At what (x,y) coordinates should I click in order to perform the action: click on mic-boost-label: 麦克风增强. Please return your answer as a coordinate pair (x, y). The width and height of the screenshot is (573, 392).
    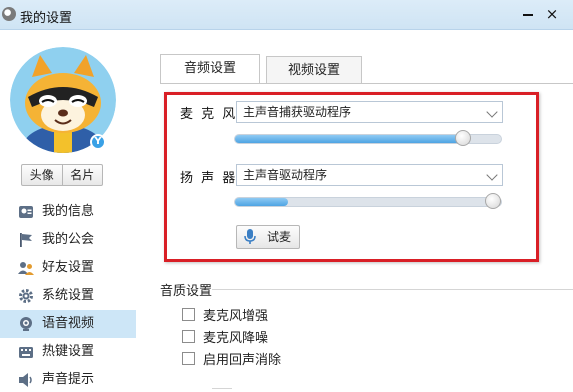
    Looking at the image, I should click on (236, 316).